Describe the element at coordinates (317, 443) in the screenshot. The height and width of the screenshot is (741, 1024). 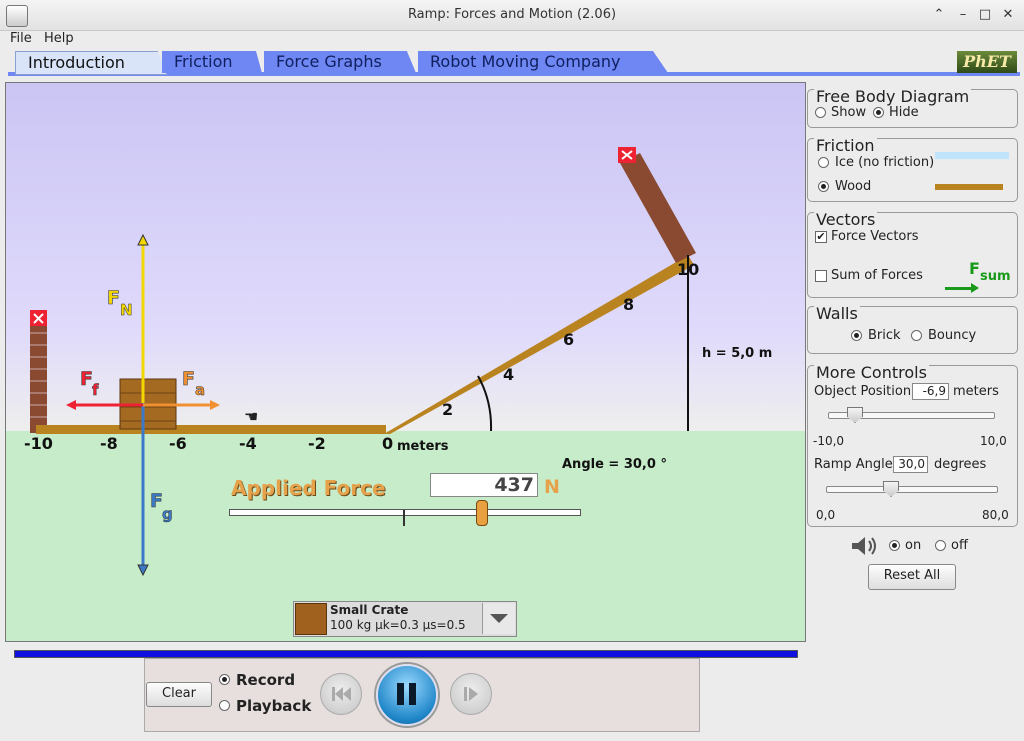
I see `axis-tick-label: -2` at that location.